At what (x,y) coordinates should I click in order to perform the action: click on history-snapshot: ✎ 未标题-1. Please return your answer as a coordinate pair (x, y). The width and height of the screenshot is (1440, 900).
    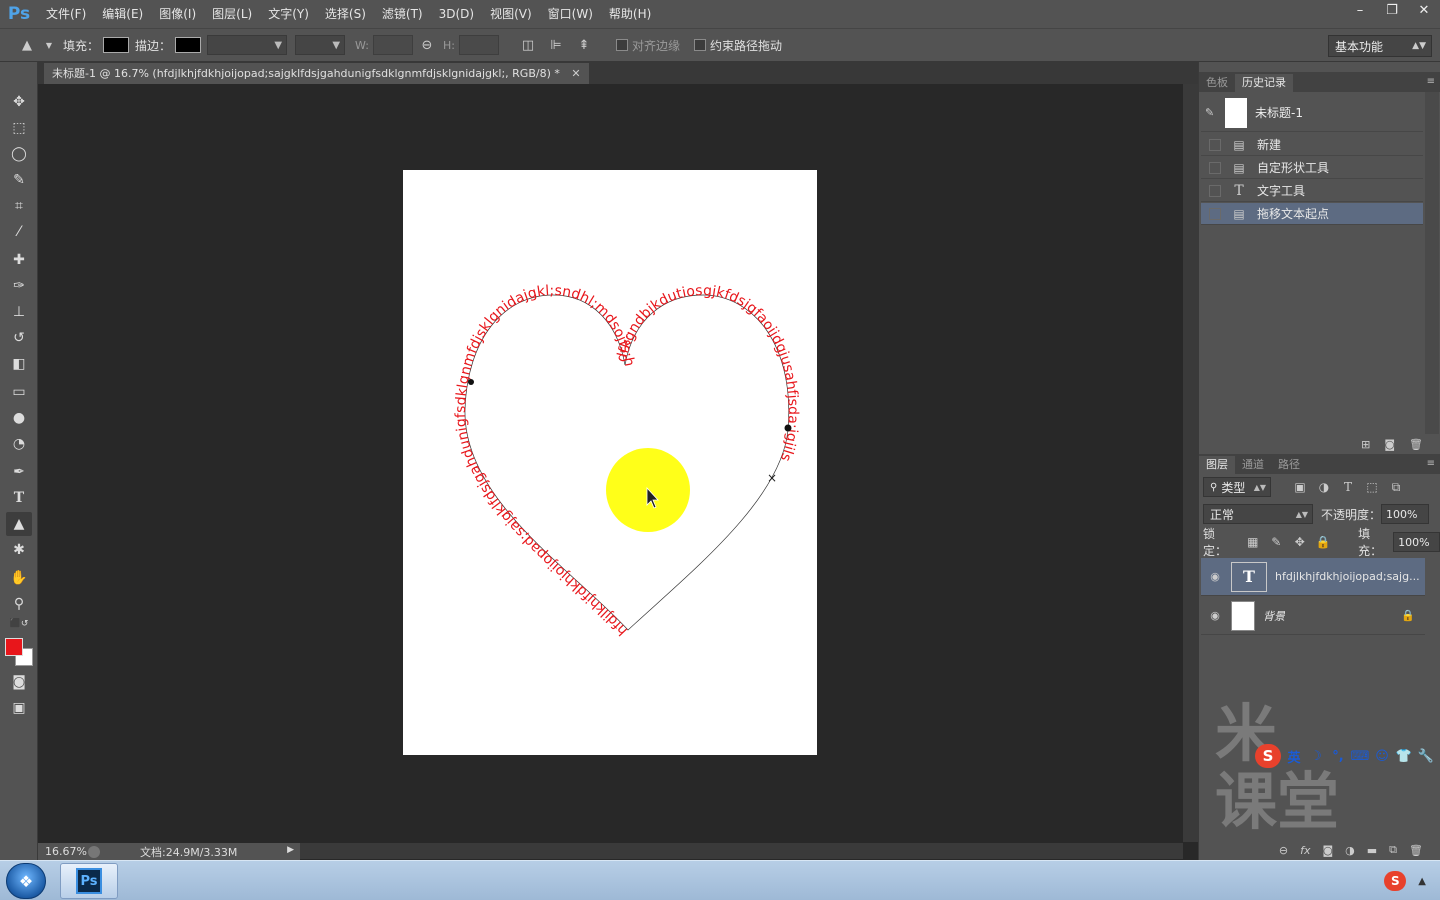
    Looking at the image, I should click on (1312, 113).